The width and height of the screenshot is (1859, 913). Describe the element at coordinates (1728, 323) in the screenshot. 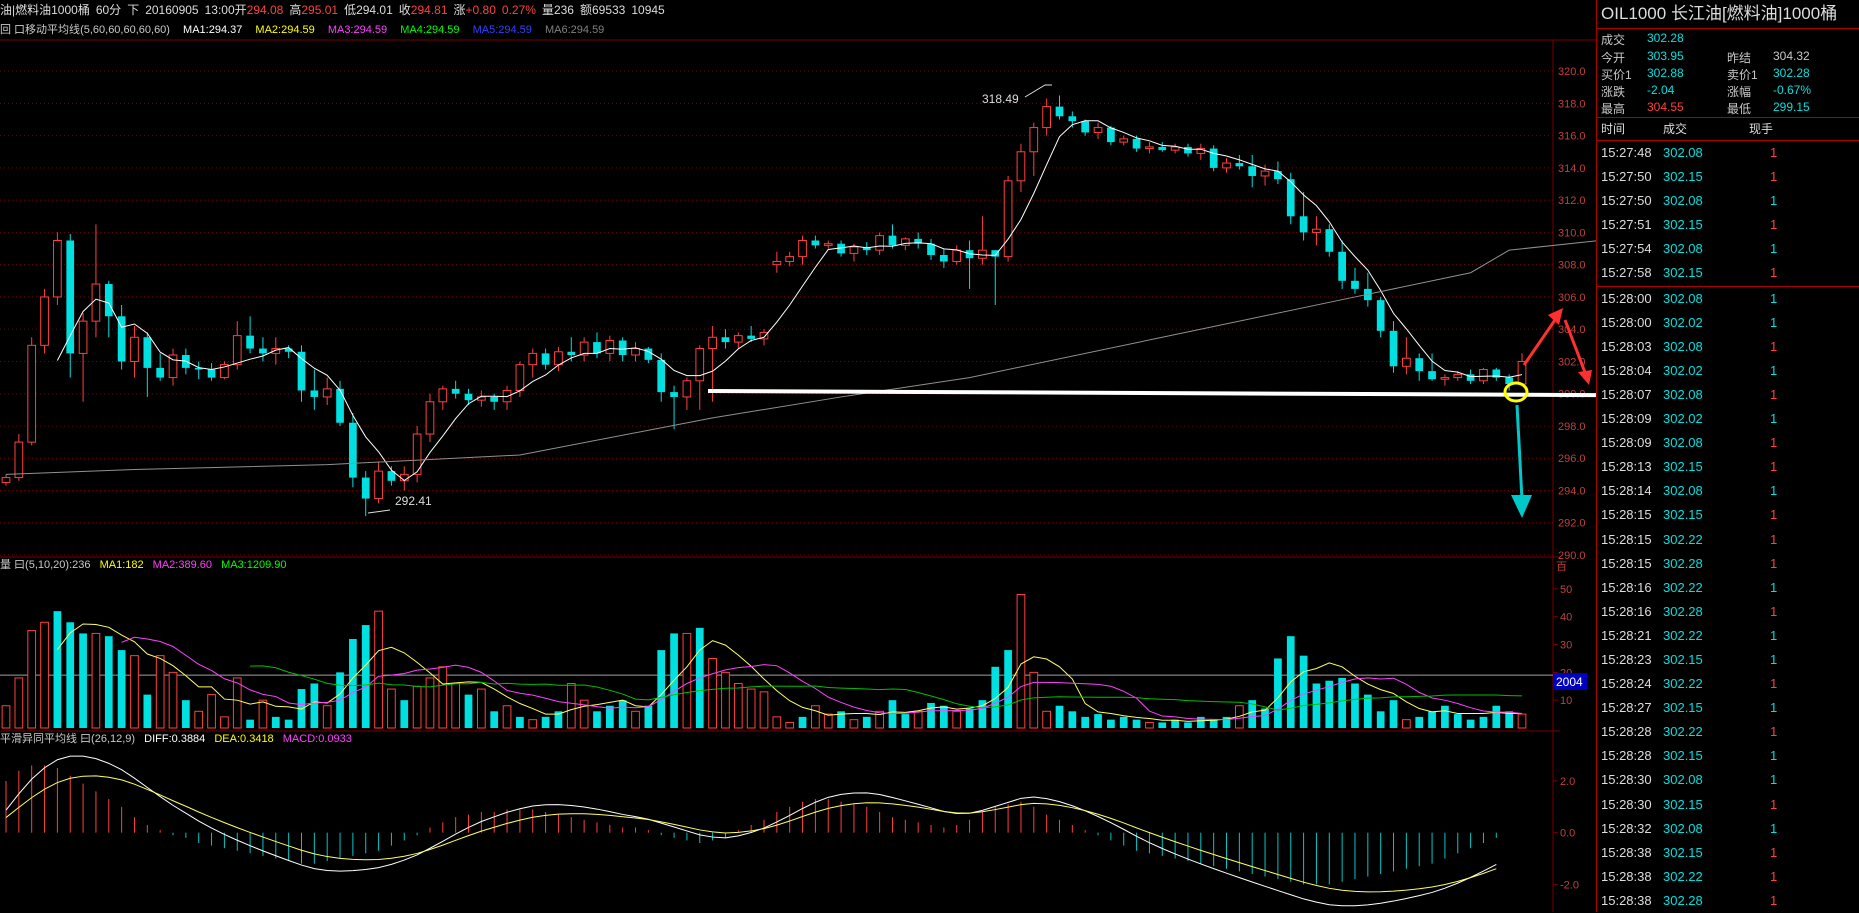

I see `tick-row: 15:28:00 302.02 1` at that location.